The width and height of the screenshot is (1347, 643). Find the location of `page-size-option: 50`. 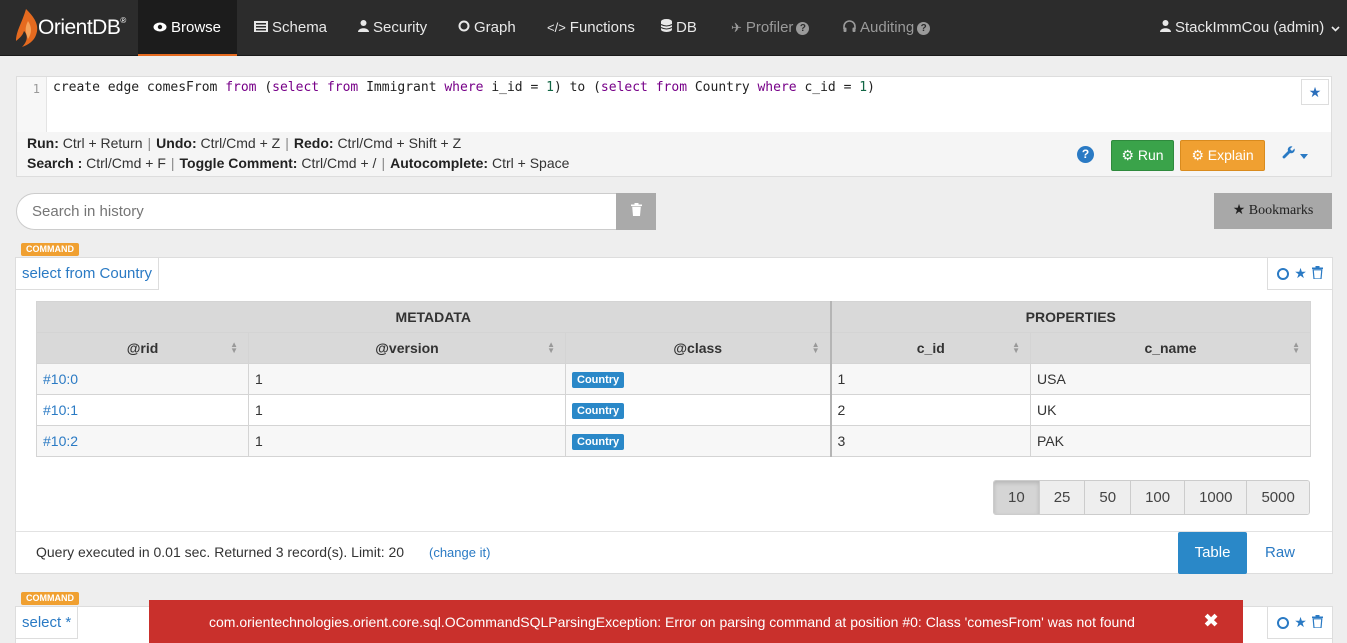

page-size-option: 50 is located at coordinates (1108, 497).